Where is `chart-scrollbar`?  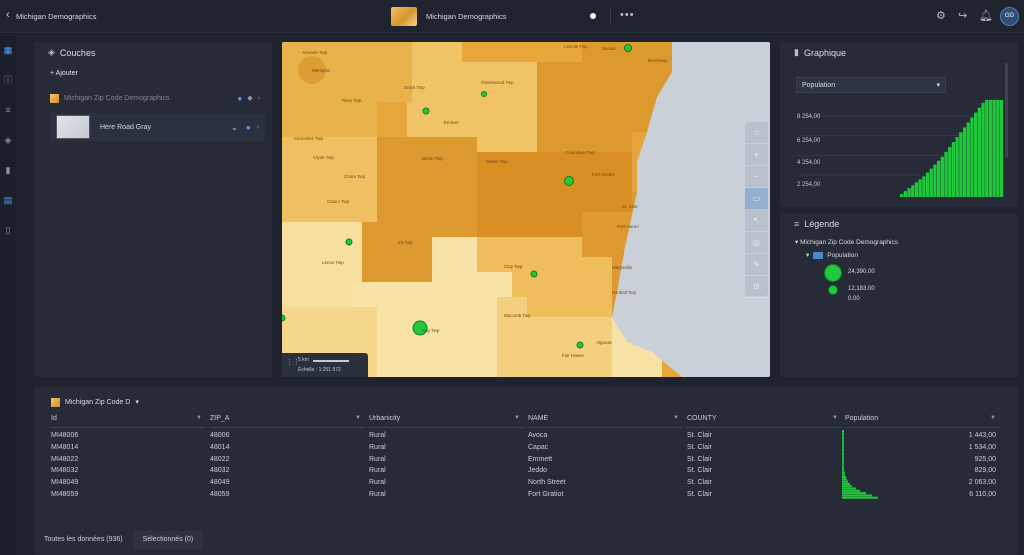
chart-scrollbar is located at coordinates (1006, 110).